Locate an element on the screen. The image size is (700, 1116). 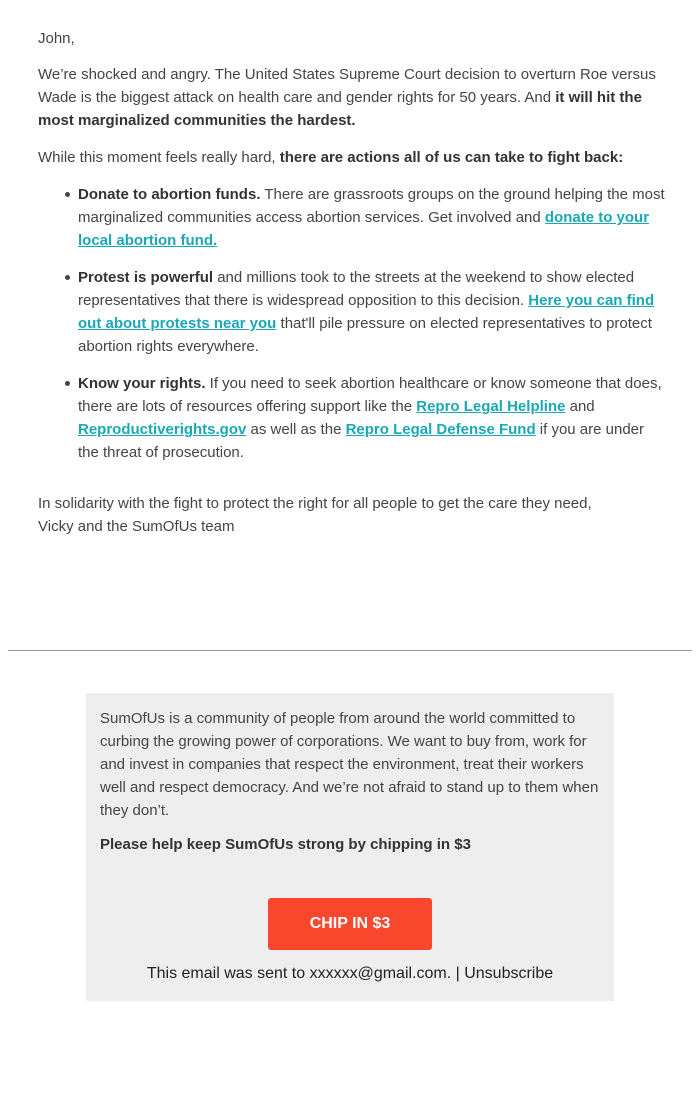
signature: Vicky and the SumOfUs team is located at coordinates (136, 526).